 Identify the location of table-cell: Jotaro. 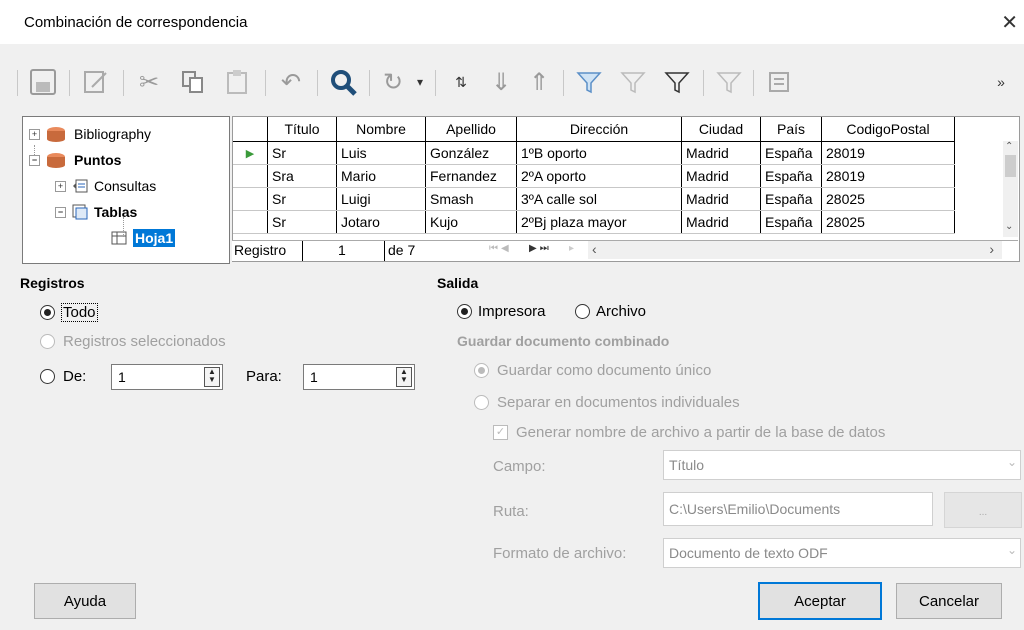
(381, 222).